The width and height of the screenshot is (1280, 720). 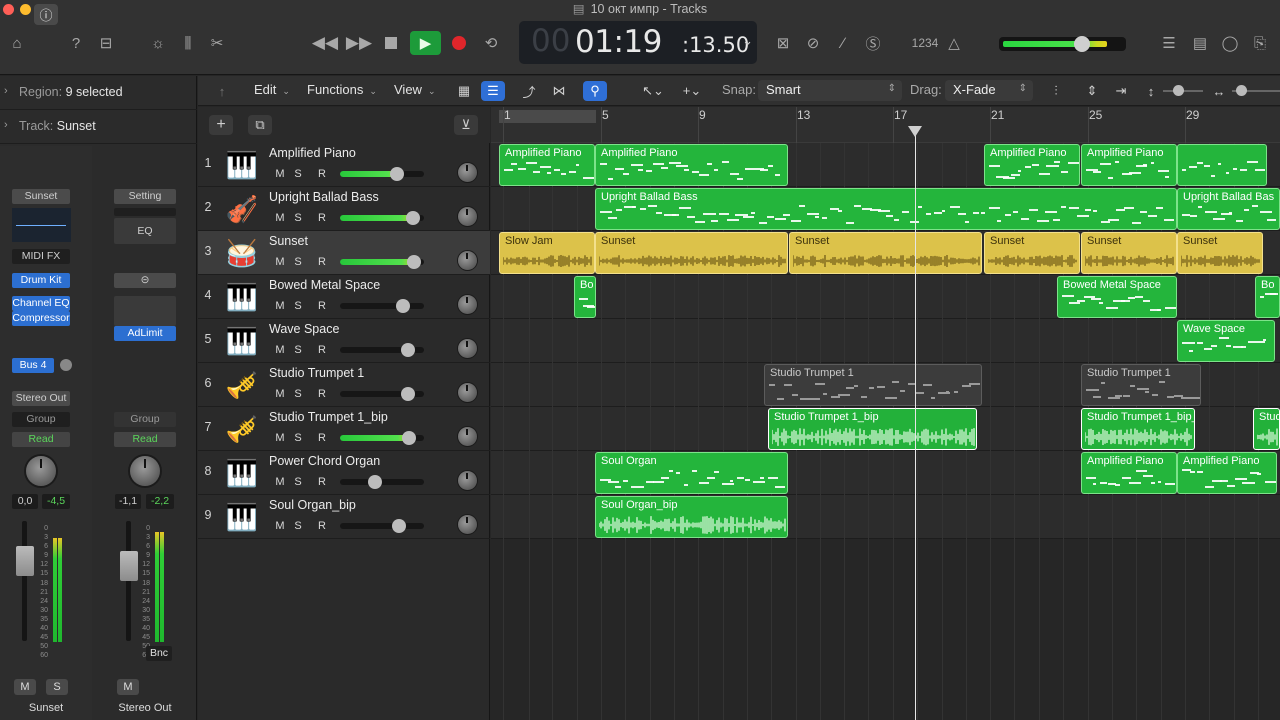 I want to click on volume-fader-handle, so click(x=25, y=561).